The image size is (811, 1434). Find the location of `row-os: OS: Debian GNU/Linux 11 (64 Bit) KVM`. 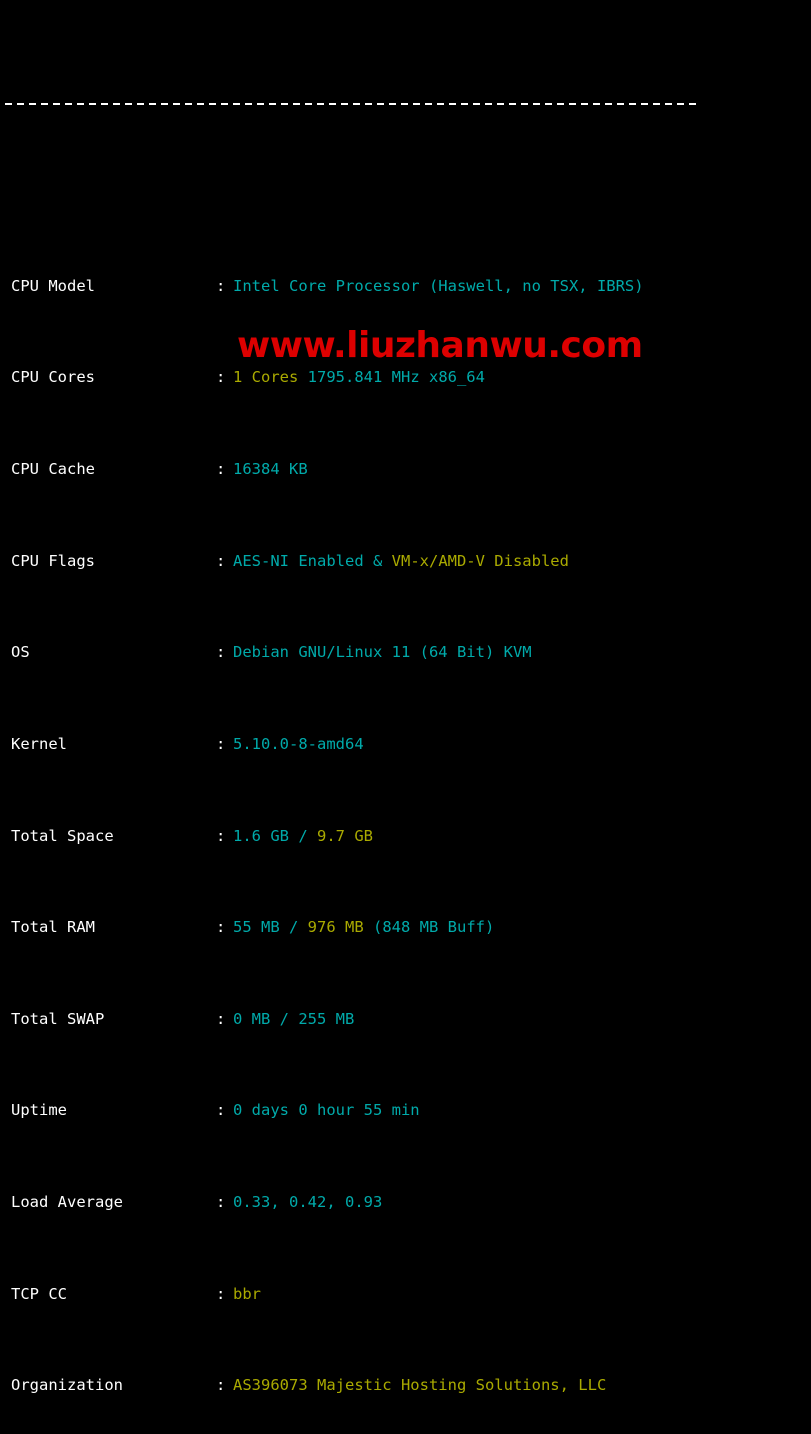

row-os: OS: Debian GNU/Linux 11 (64 Bit) KVM is located at coordinates (405, 652).